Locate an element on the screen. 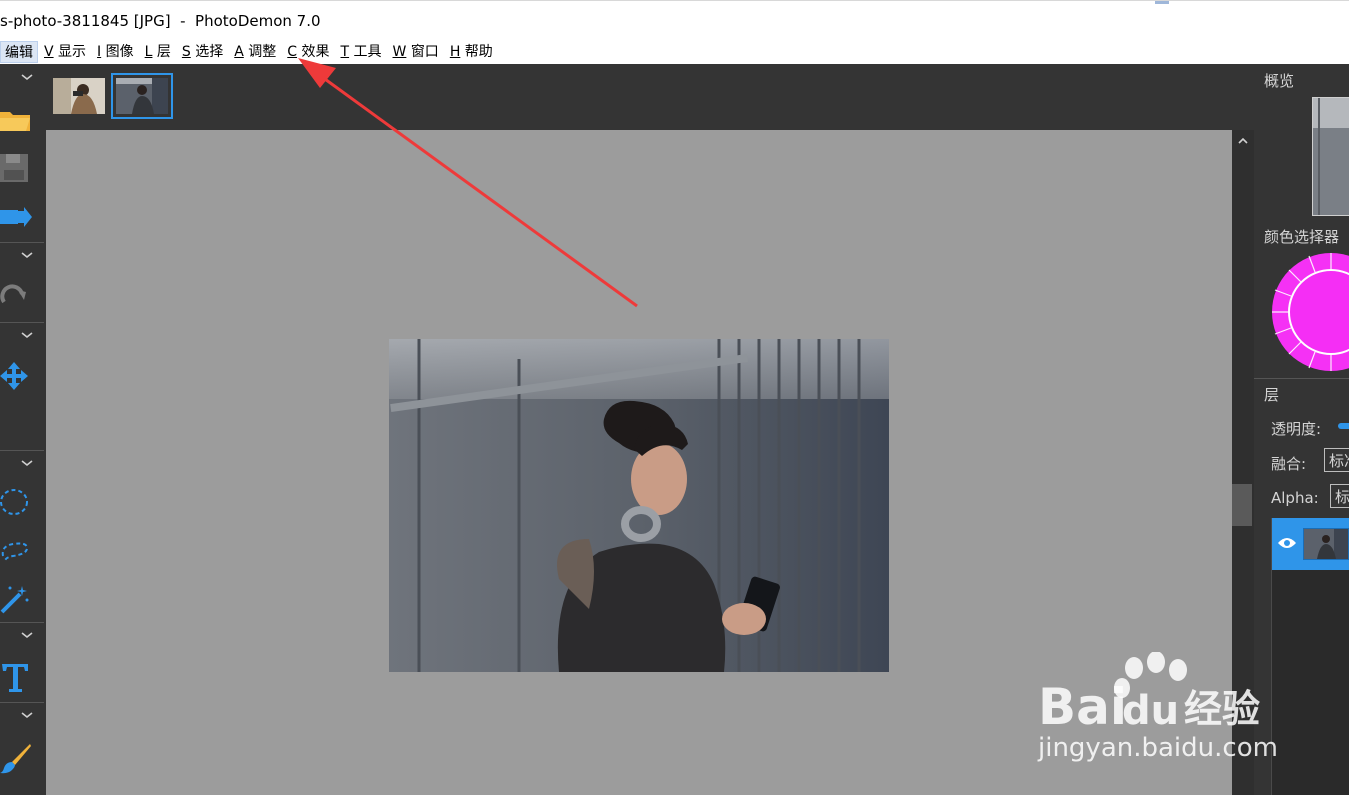 This screenshot has height=795, width=1349. export-icon is located at coordinates (16, 218).